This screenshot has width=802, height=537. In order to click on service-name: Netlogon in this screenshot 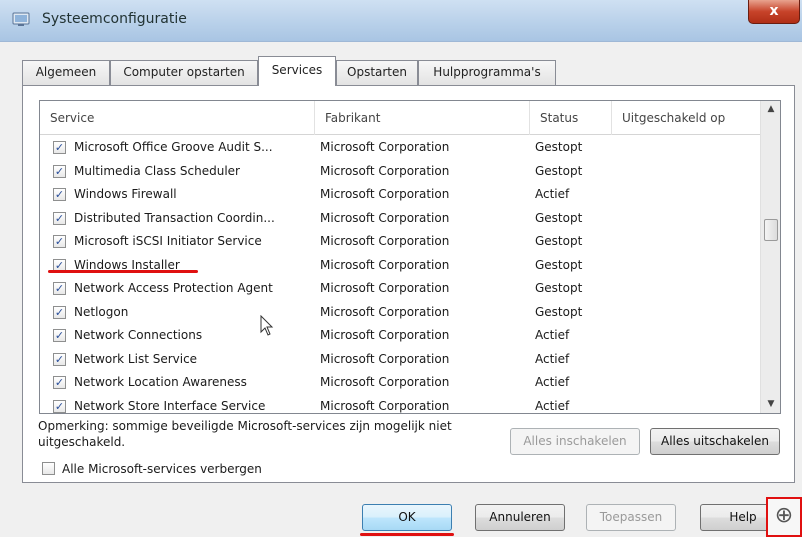, I will do `click(101, 311)`.